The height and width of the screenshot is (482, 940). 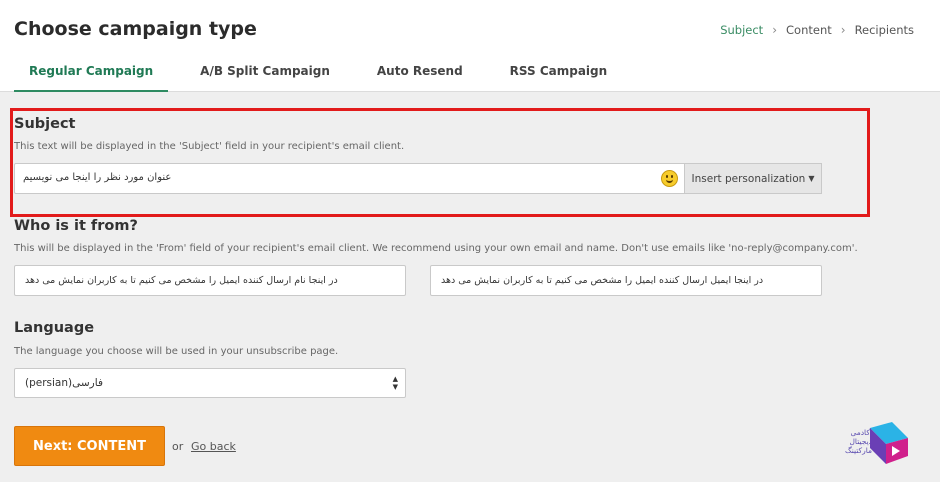 I want to click on tab-rss-campaign: RSS Campaign, so click(x=559, y=76).